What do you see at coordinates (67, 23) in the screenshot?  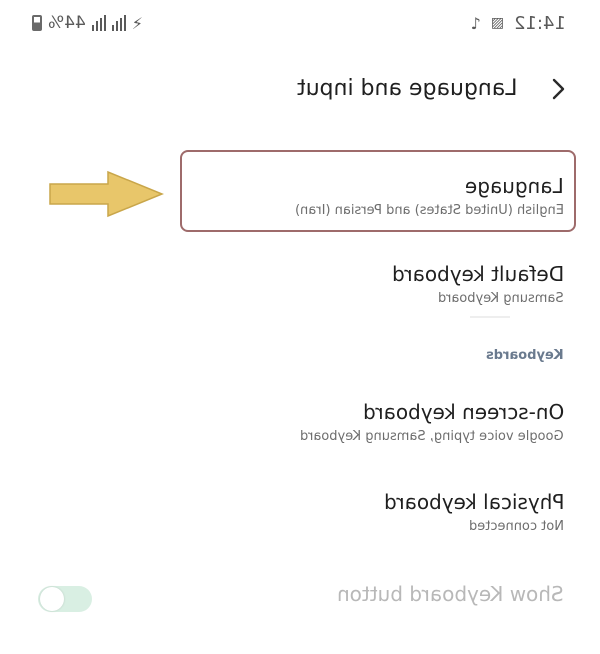 I see `battery-percent: 44%` at bounding box center [67, 23].